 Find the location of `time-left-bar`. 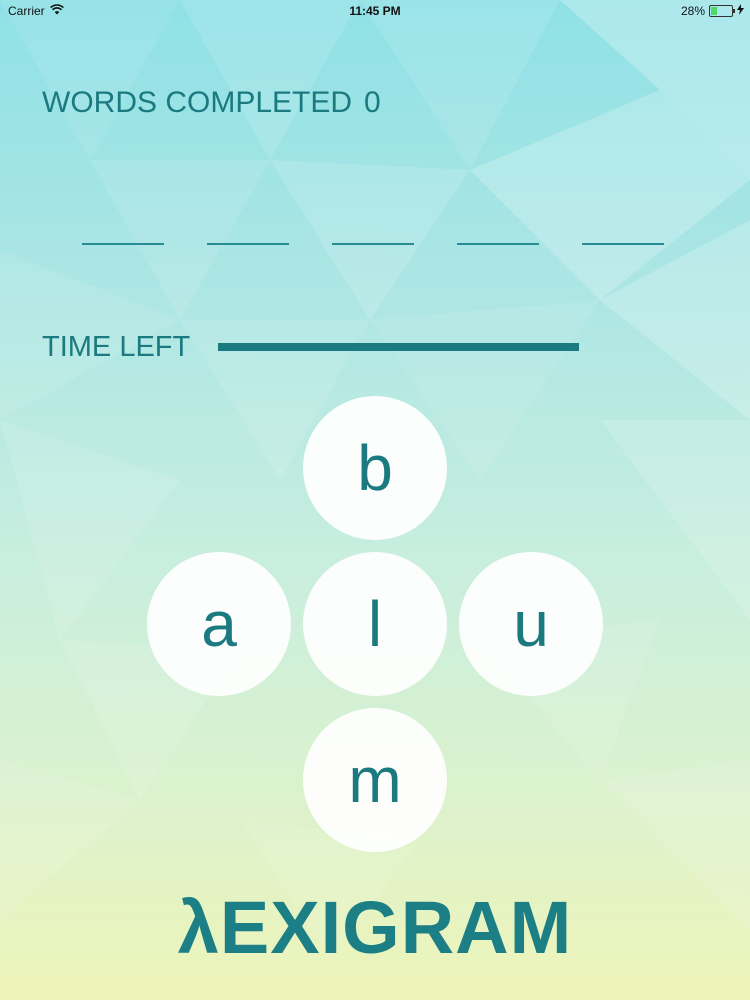

time-left-bar is located at coordinates (398, 347).